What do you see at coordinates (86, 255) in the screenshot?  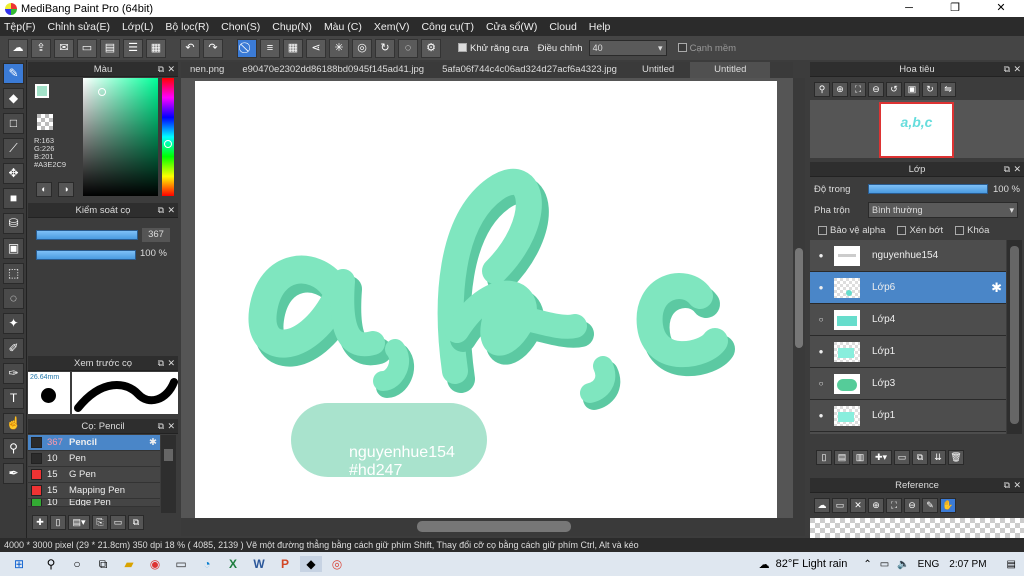 I see `brush-opacity-slider` at bounding box center [86, 255].